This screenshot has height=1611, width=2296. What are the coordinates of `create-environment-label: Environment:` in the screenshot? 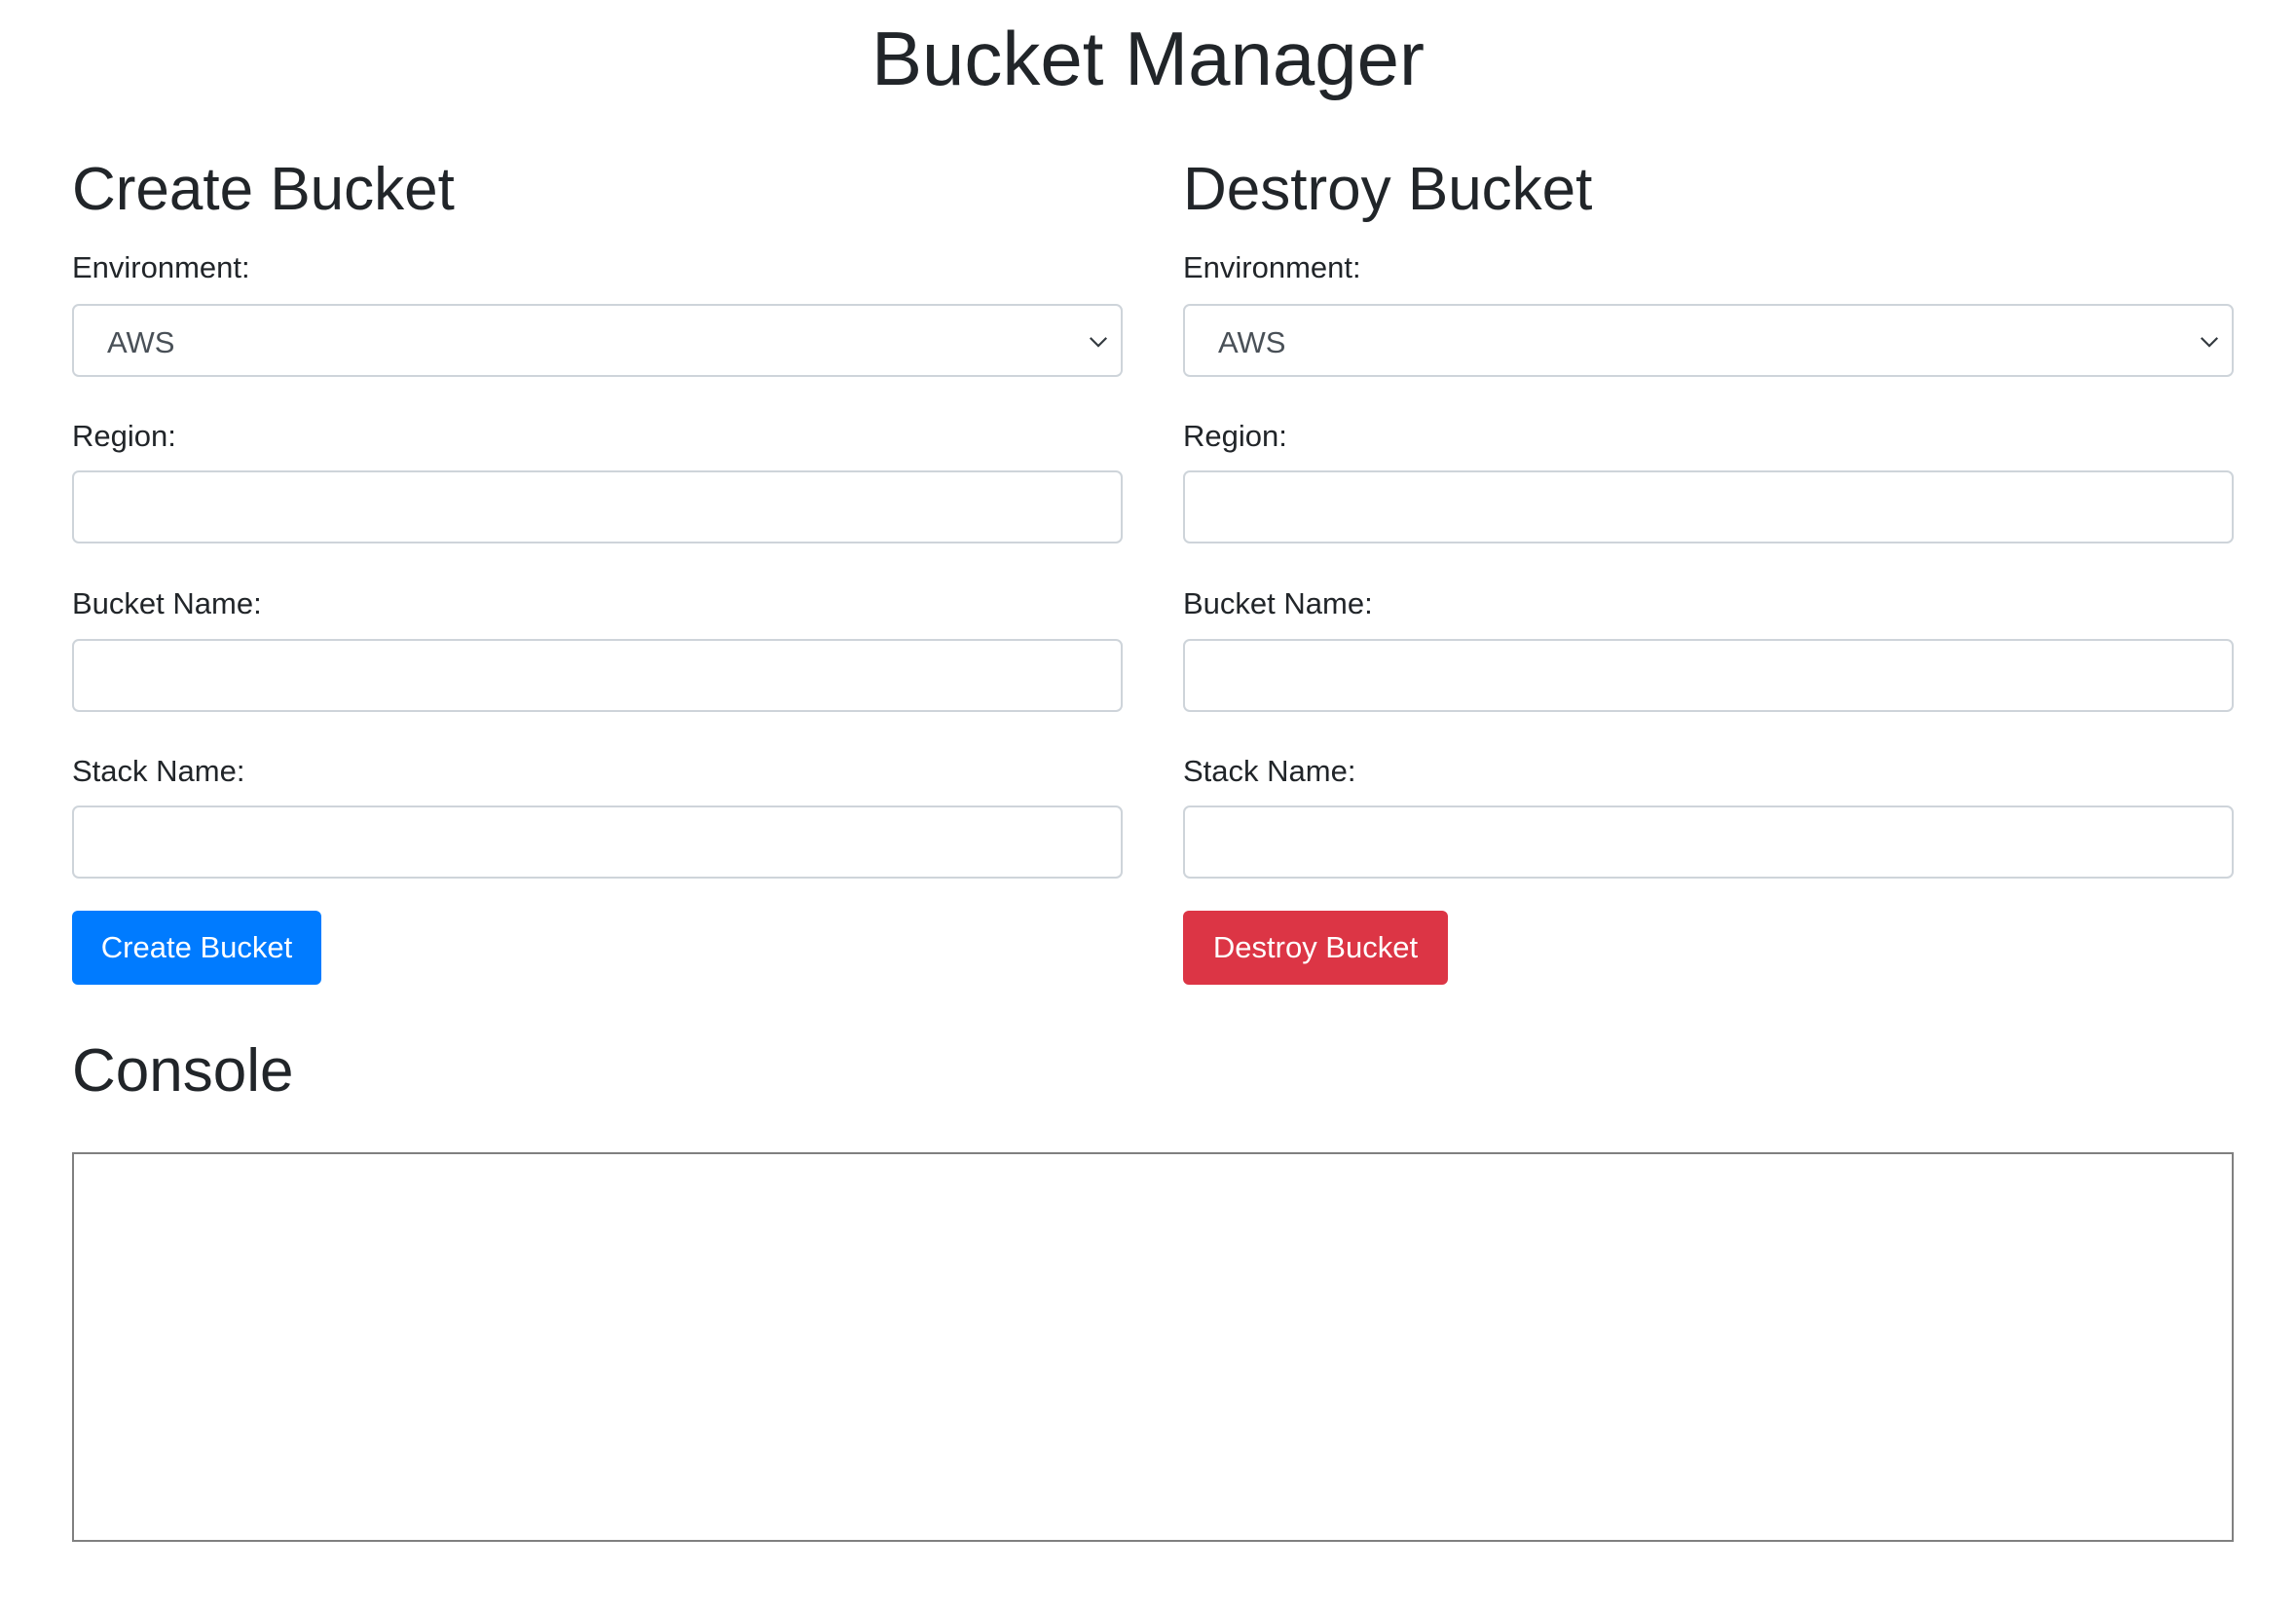 It's located at (161, 267).